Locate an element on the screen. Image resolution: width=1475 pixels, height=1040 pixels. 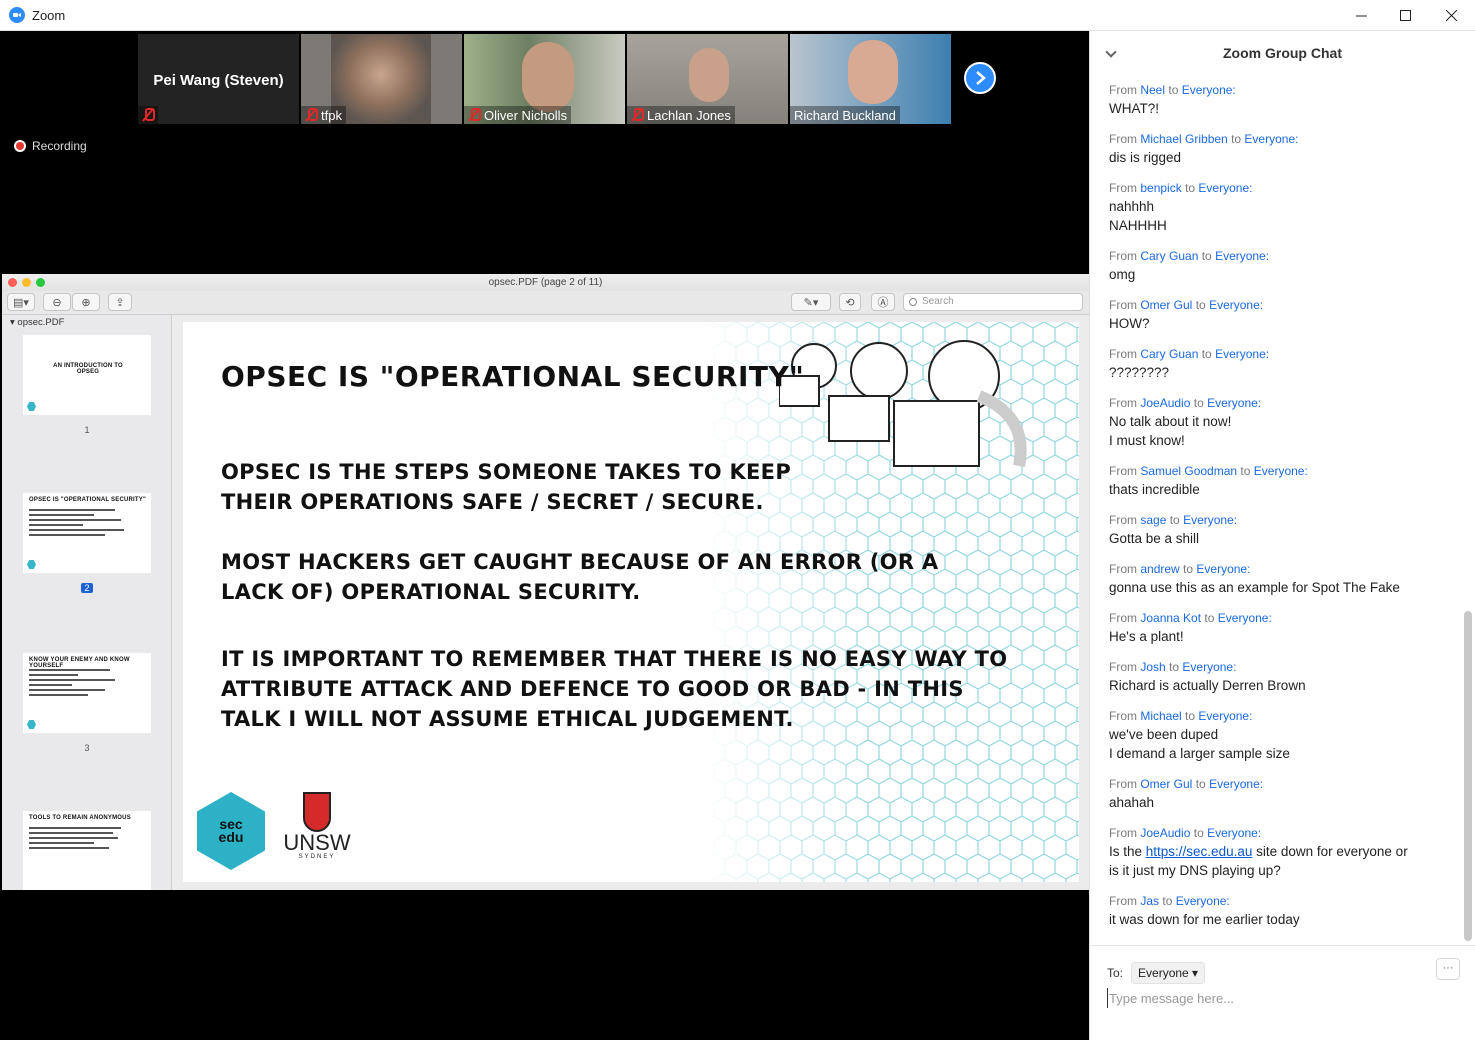
message-text: nahhhh is located at coordinates (1132, 206).